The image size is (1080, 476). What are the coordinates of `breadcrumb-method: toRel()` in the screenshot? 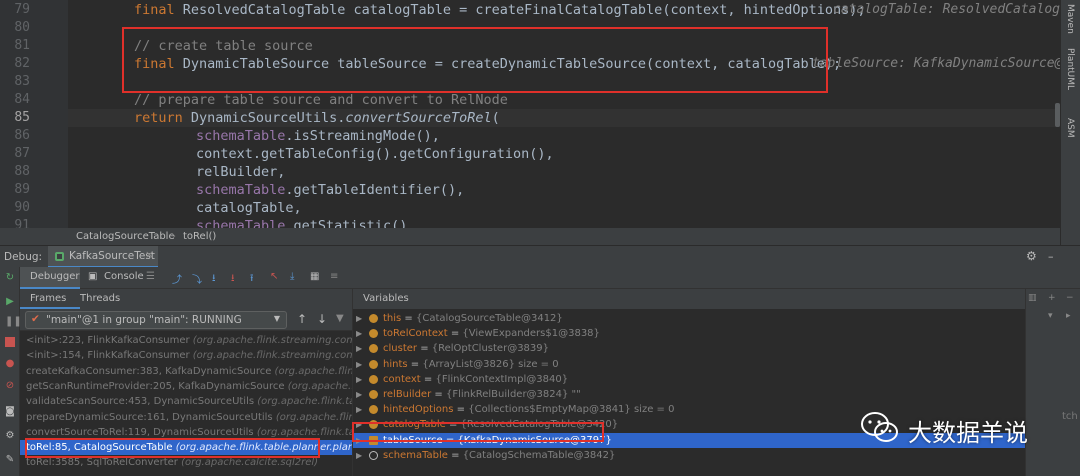 It's located at (199, 236).